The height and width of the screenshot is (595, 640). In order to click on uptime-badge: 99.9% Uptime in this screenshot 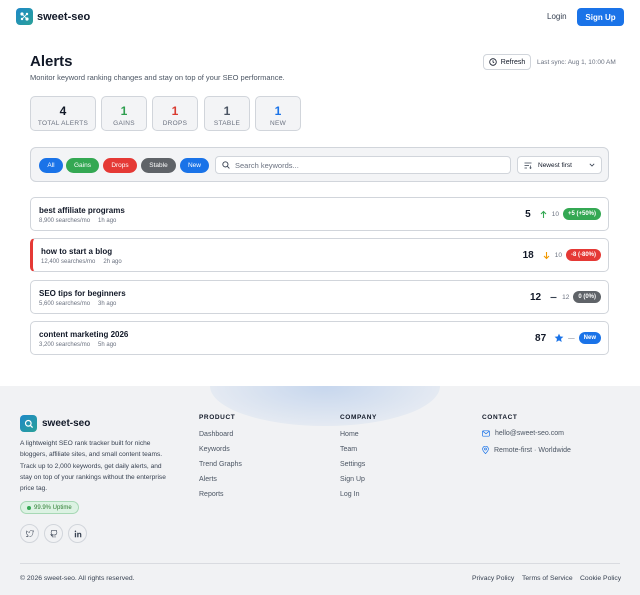, I will do `click(49, 507)`.